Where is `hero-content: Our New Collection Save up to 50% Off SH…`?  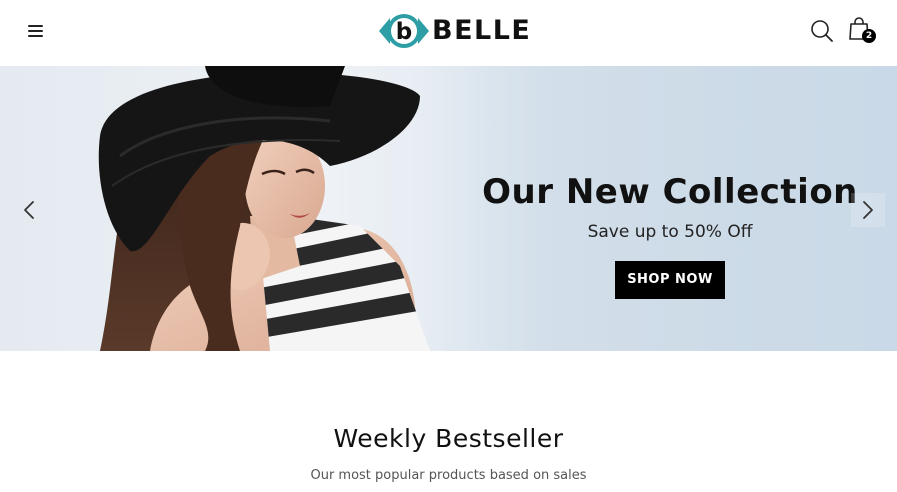
hero-content: Our New Collection Save up to 50% Off SH… is located at coordinates (670, 234).